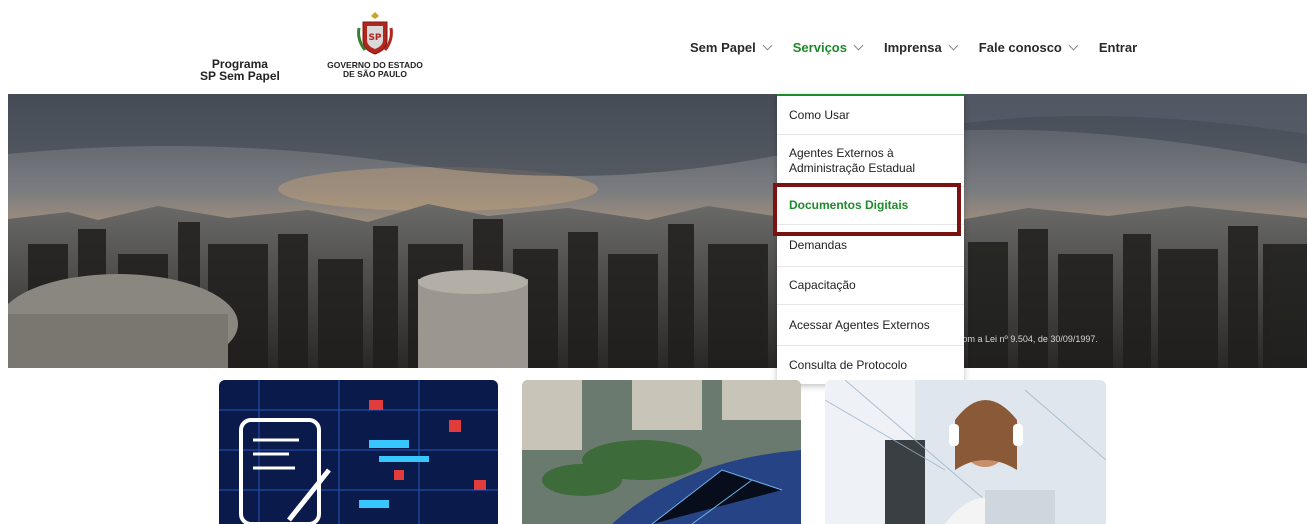  I want to click on city-handshake-image, so click(661, 452).